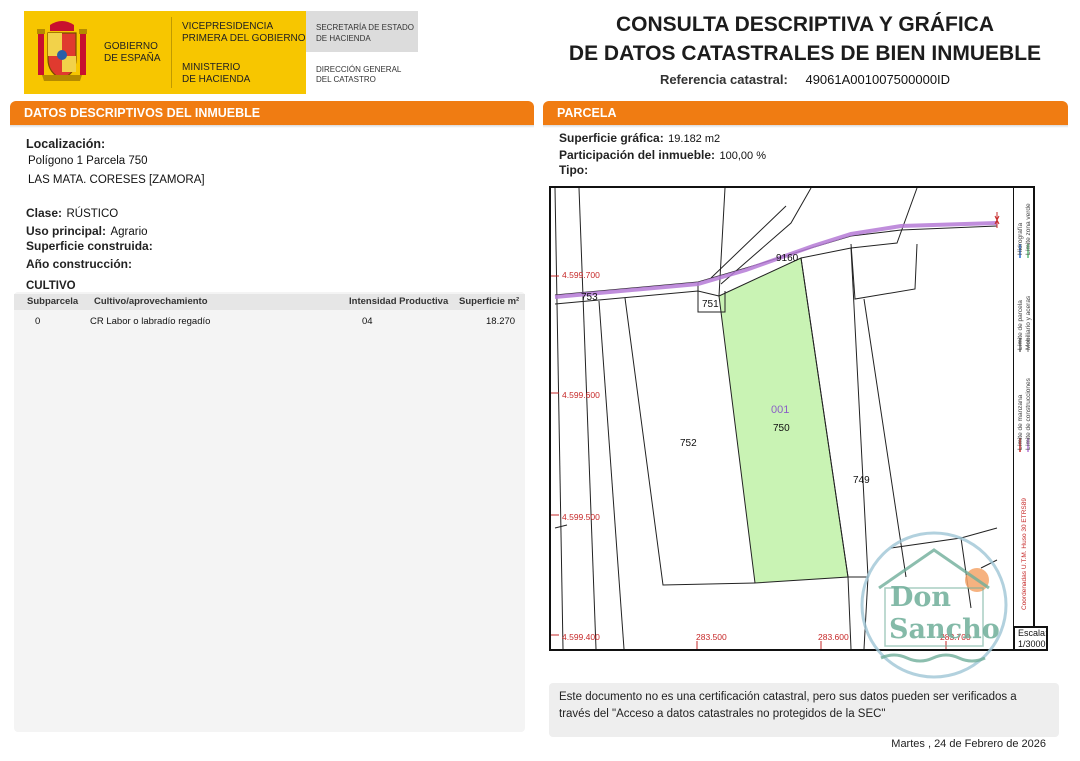 This screenshot has height=761, width=1080. What do you see at coordinates (805, 114) in the screenshot?
I see `parcel-header: PARCELA` at bounding box center [805, 114].